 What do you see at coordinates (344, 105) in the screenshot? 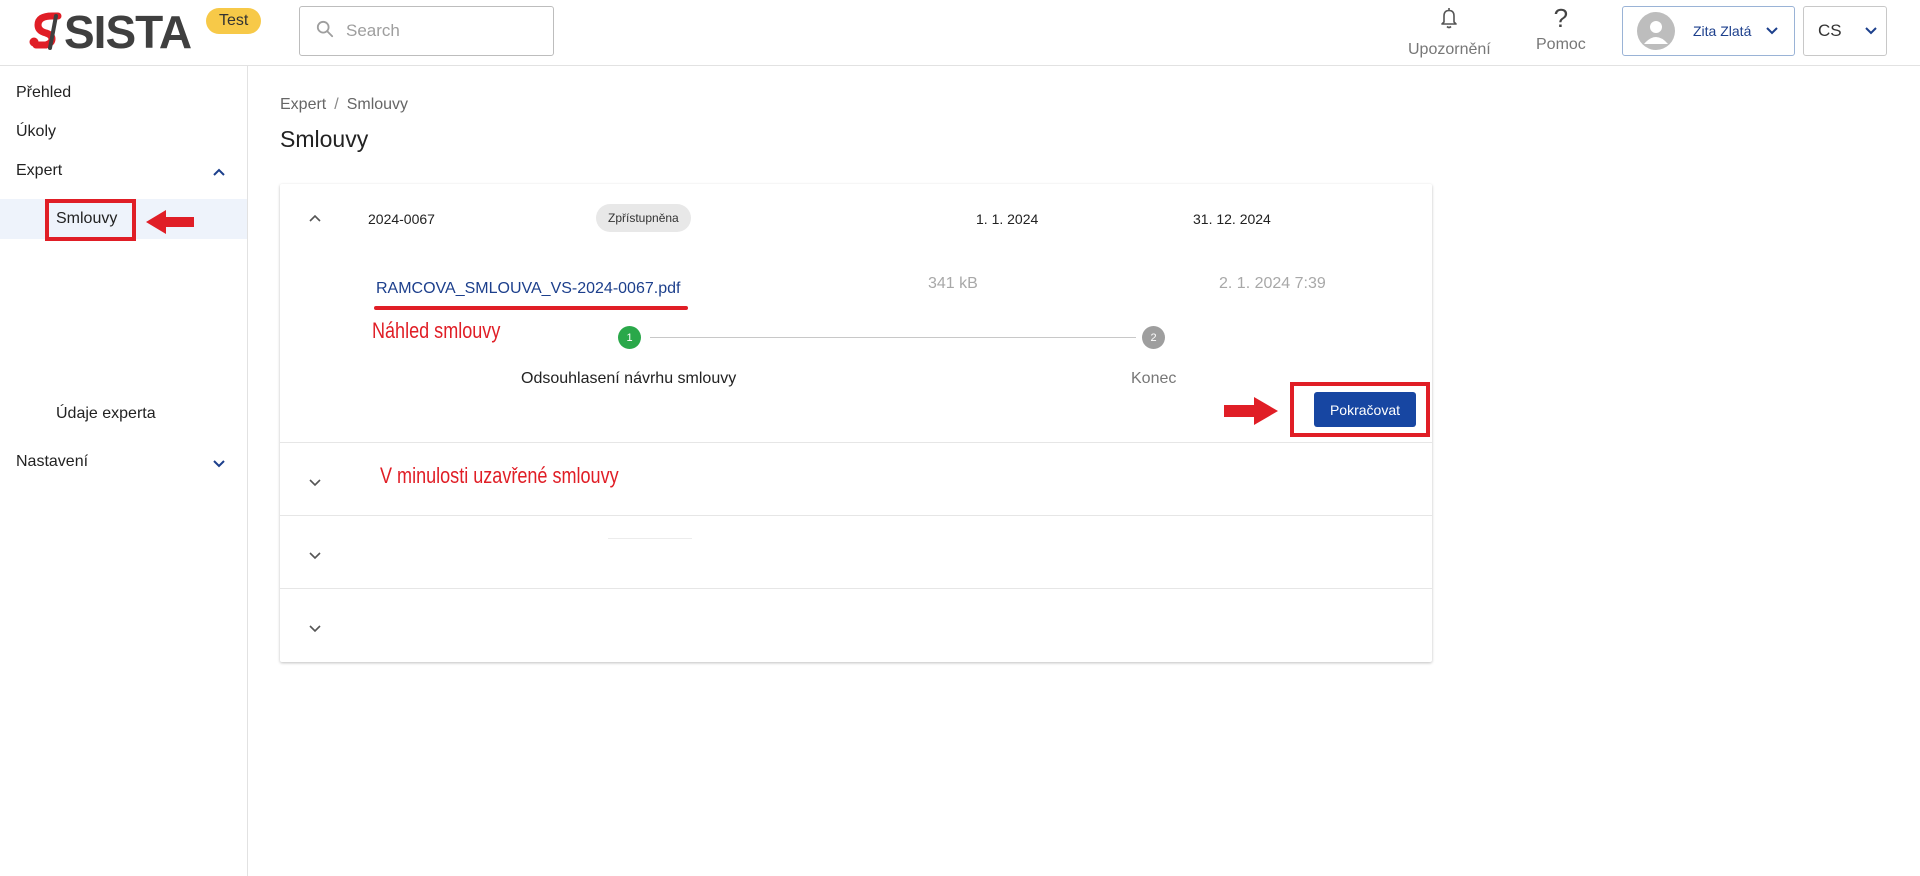
I see `breadcrumb: Expert / Smlouvy` at bounding box center [344, 105].